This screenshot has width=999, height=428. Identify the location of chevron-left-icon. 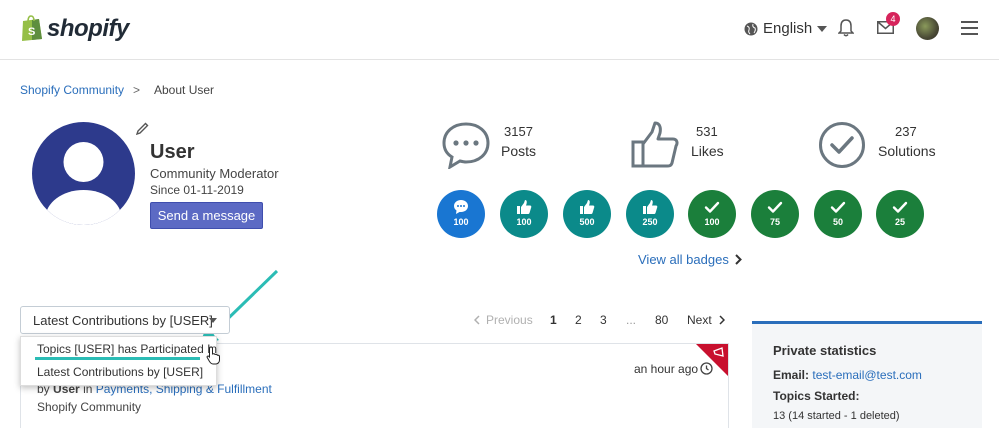
(476, 320).